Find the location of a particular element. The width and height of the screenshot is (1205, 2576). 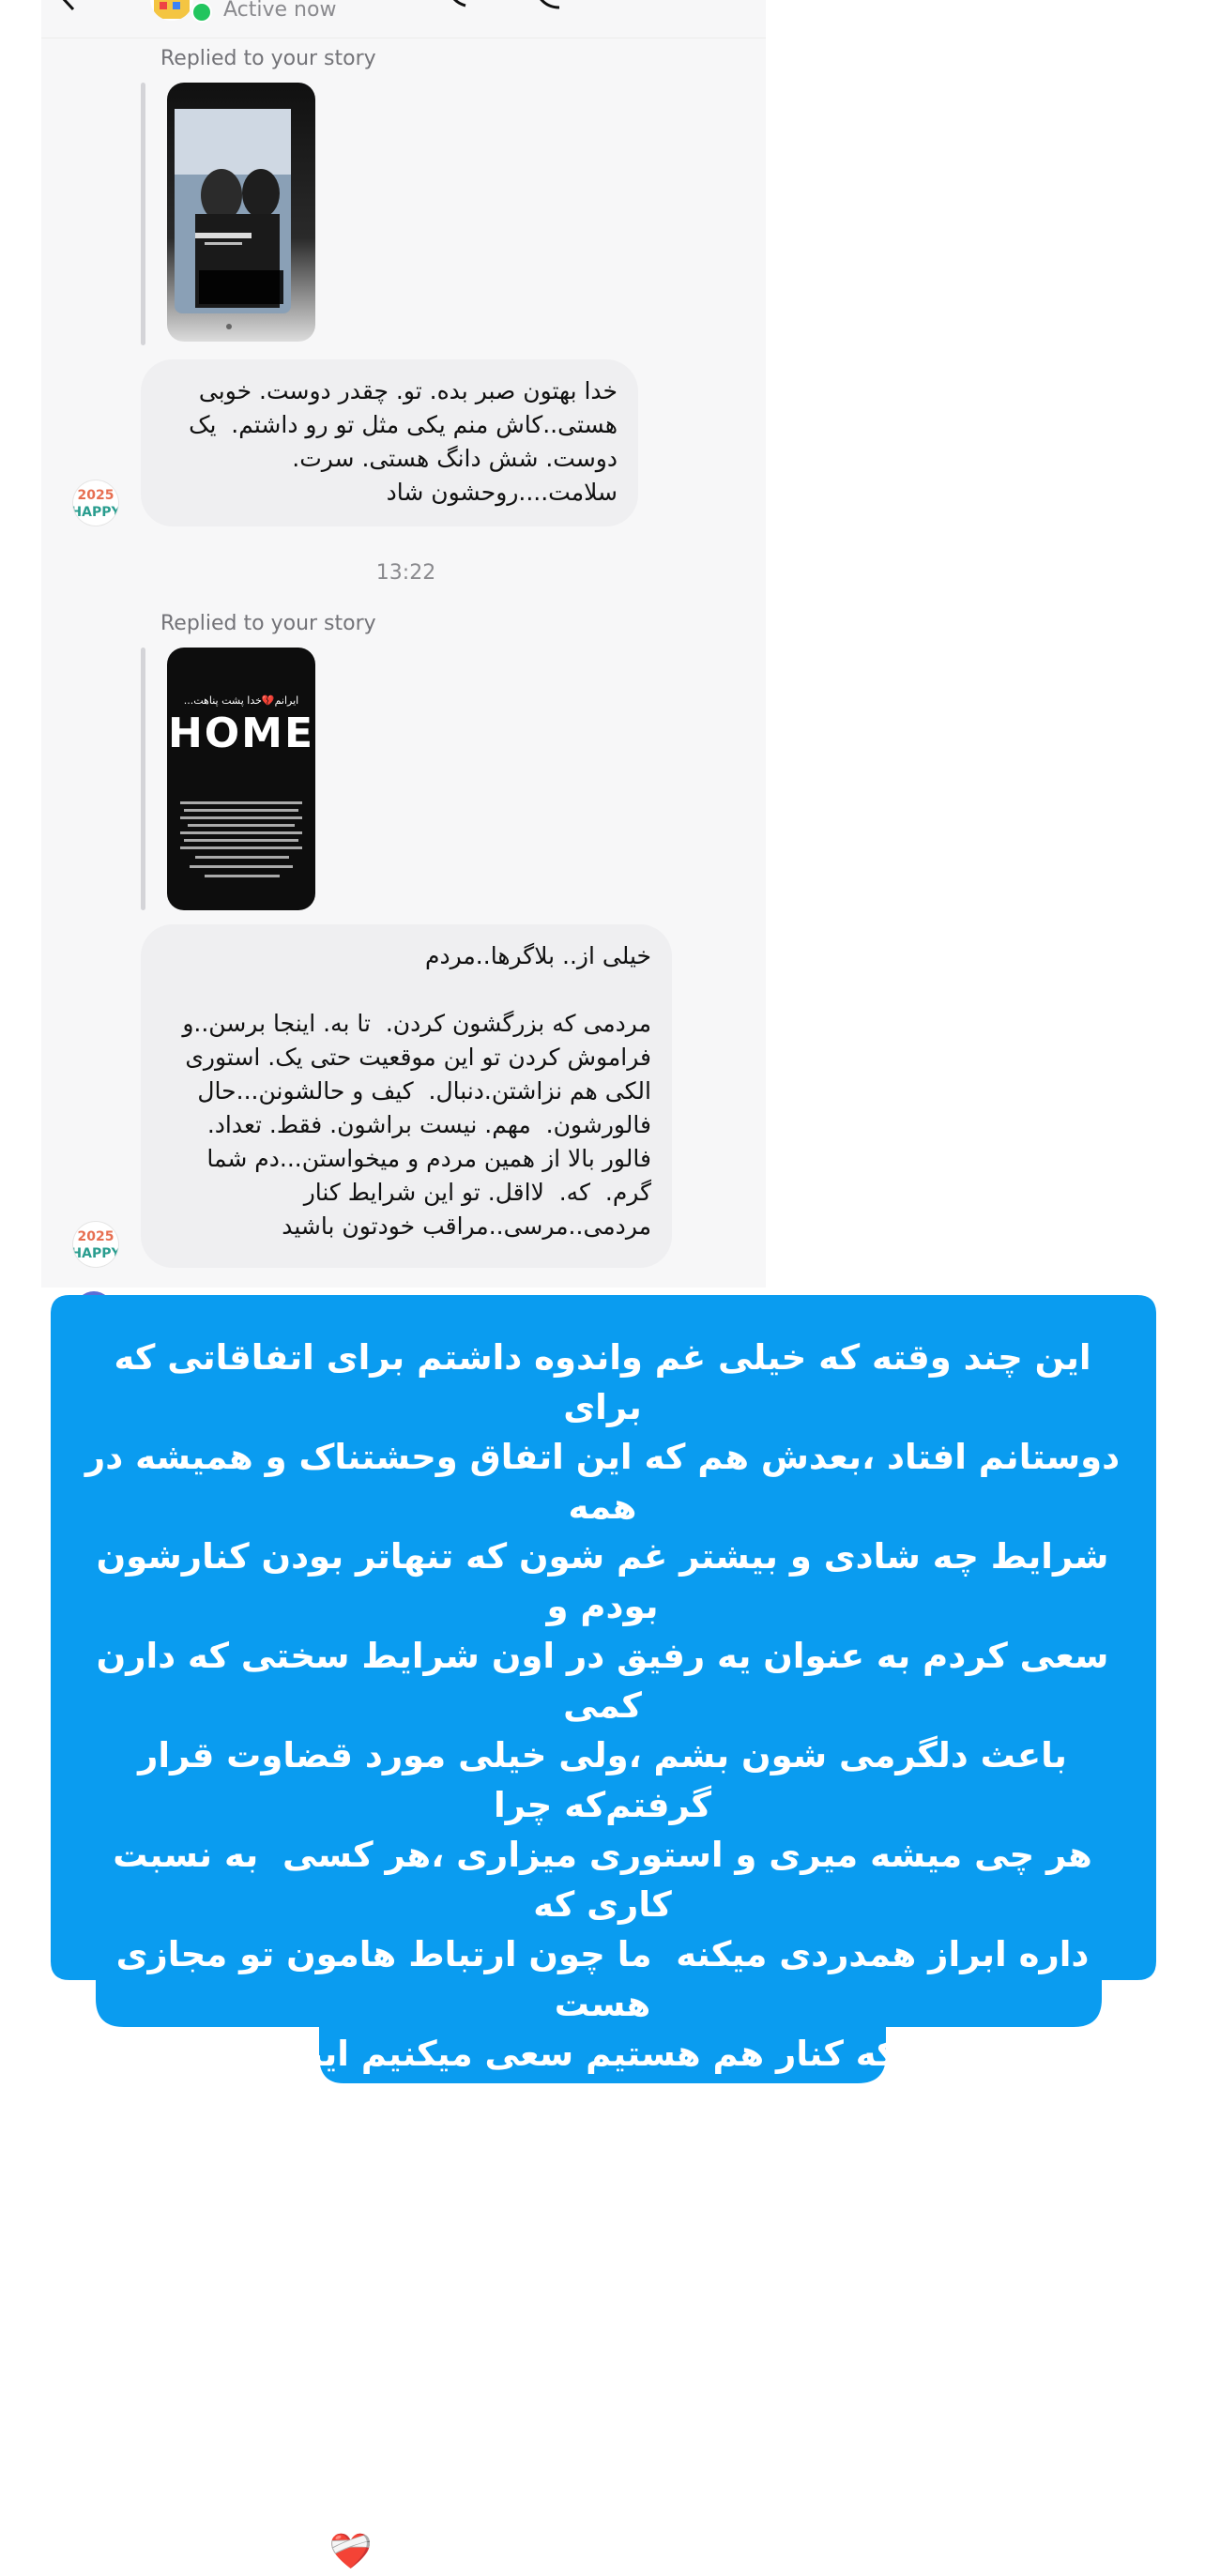

back-icon is located at coordinates (68, 5).